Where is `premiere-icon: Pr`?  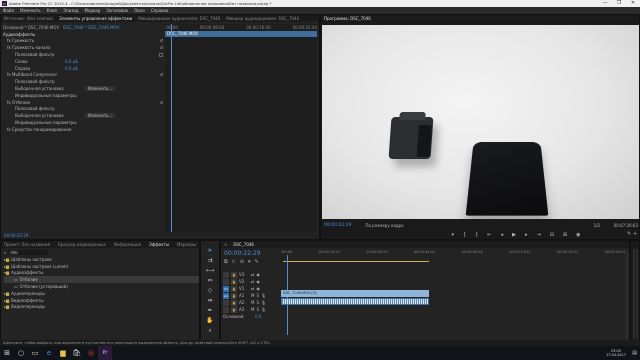
premiere-icon: Pr is located at coordinates (105, 353).